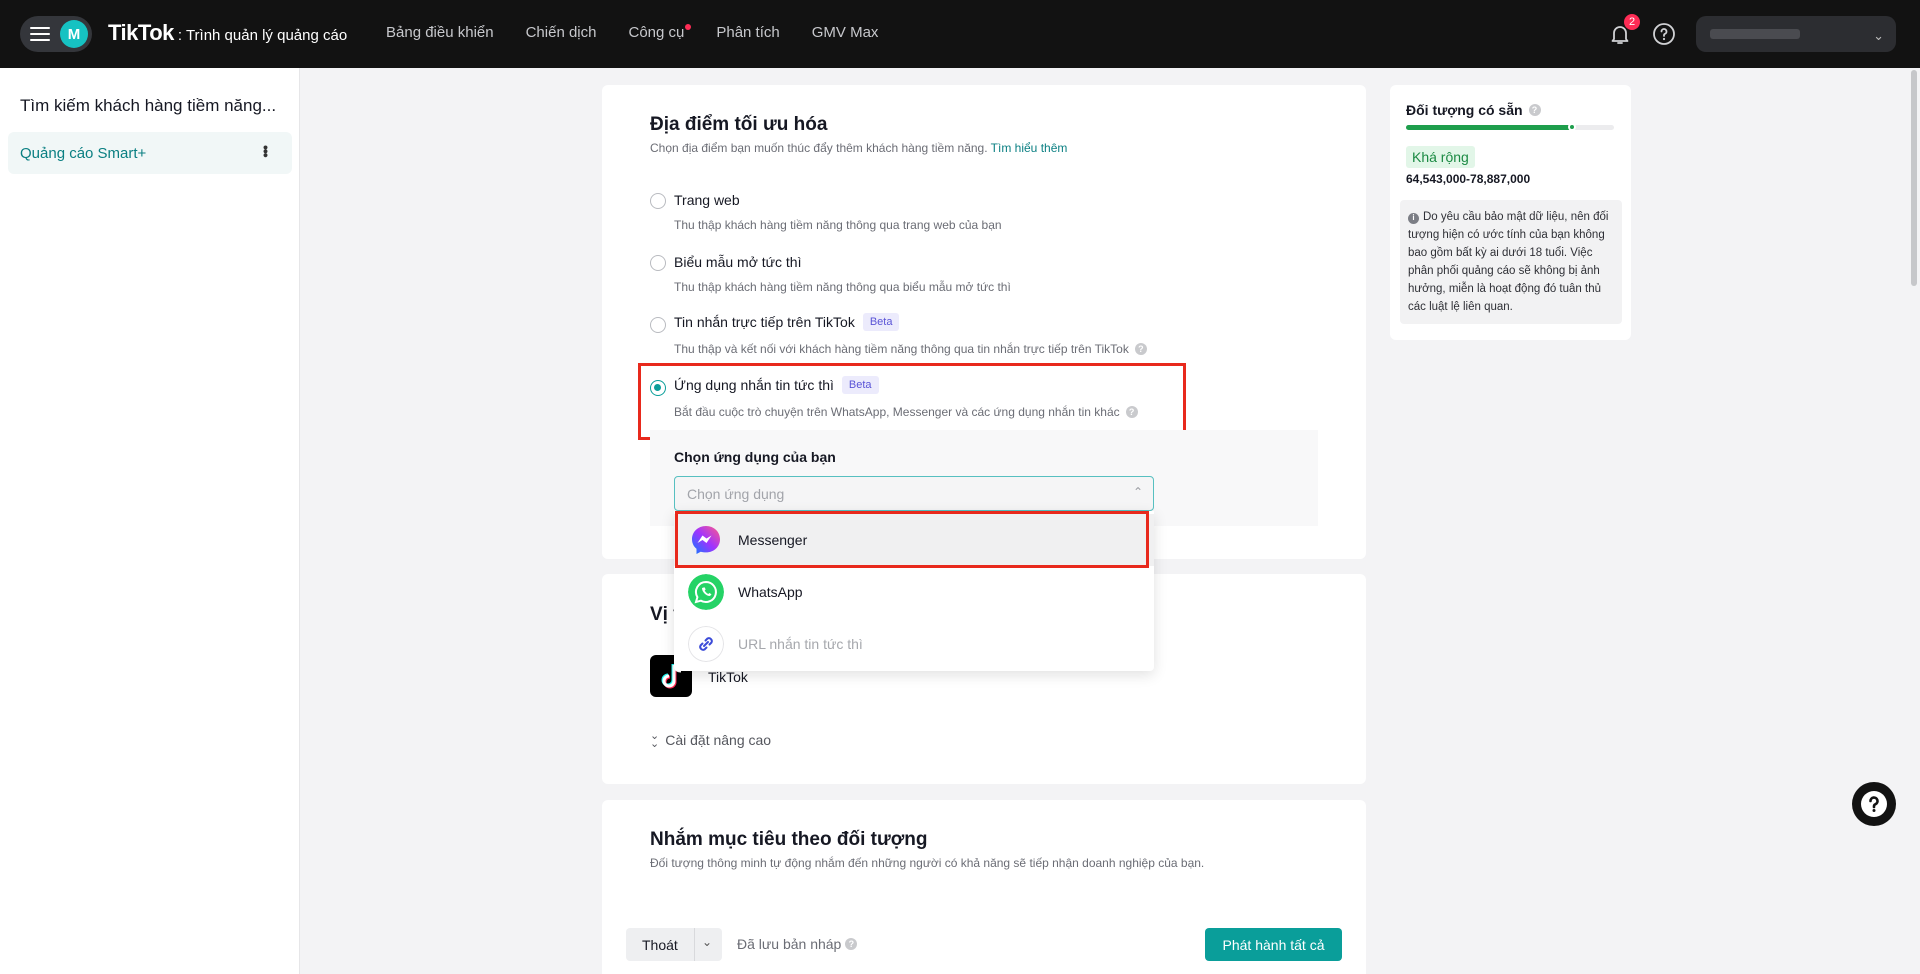  I want to click on exit-button-group: Thoát ⌄, so click(674, 944).